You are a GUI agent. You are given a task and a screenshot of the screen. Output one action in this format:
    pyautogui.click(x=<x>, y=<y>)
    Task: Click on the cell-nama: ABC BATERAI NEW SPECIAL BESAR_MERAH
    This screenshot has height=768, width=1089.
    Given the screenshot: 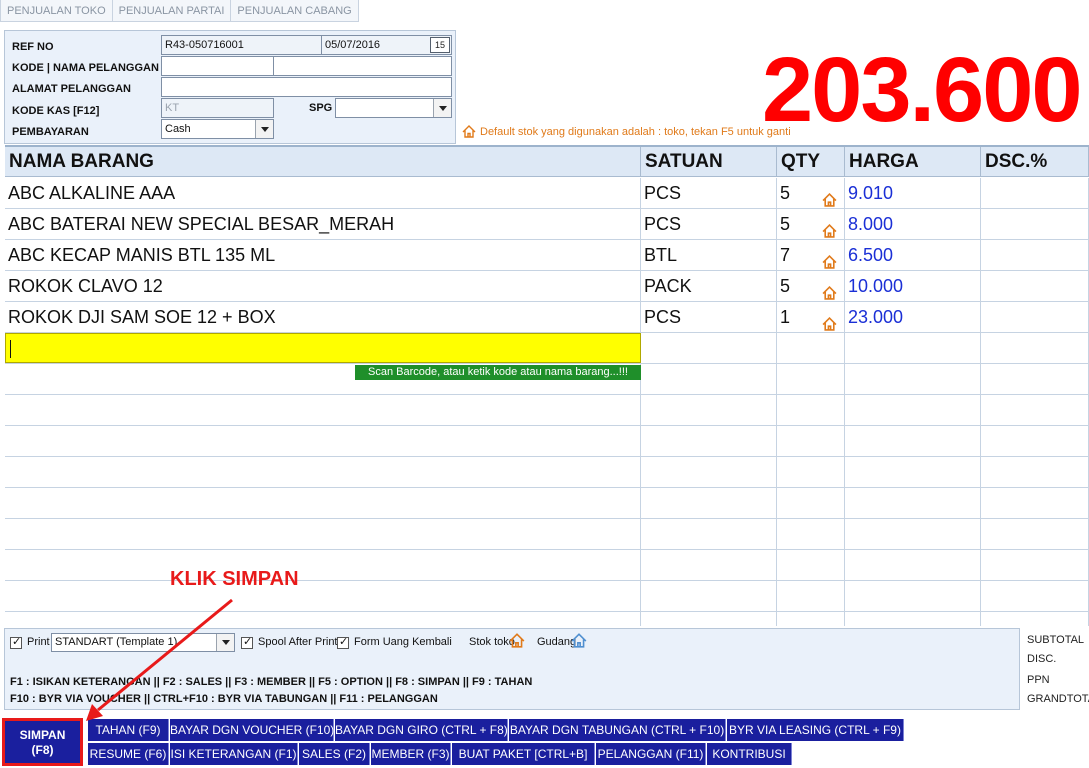 What is the action you would take?
    pyautogui.click(x=323, y=224)
    